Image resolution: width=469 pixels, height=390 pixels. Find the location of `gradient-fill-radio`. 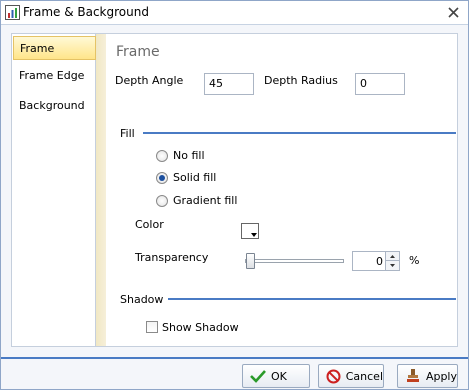

gradient-fill-radio is located at coordinates (162, 201).